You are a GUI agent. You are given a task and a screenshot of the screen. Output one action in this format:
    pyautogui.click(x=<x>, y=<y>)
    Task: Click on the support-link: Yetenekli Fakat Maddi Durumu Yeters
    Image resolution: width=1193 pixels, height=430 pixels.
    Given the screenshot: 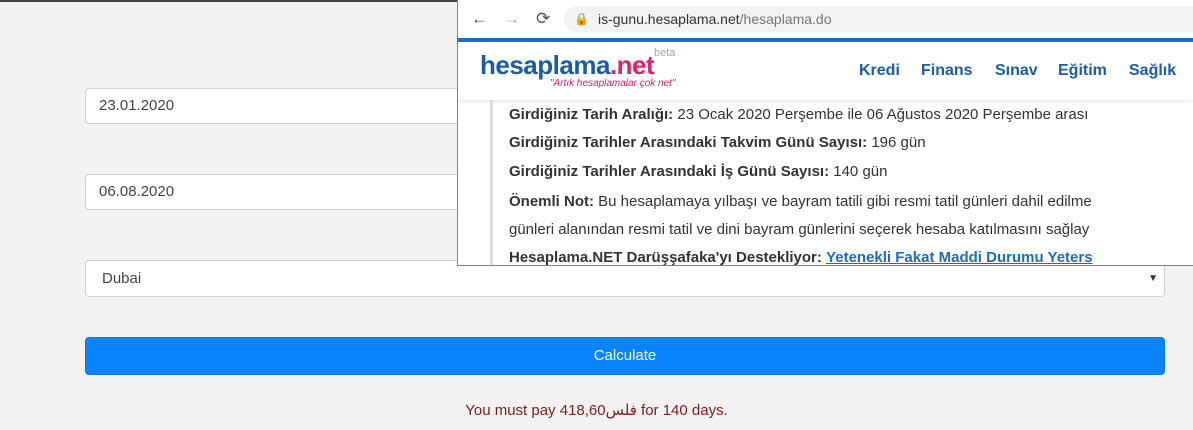 What is the action you would take?
    pyautogui.click(x=959, y=257)
    